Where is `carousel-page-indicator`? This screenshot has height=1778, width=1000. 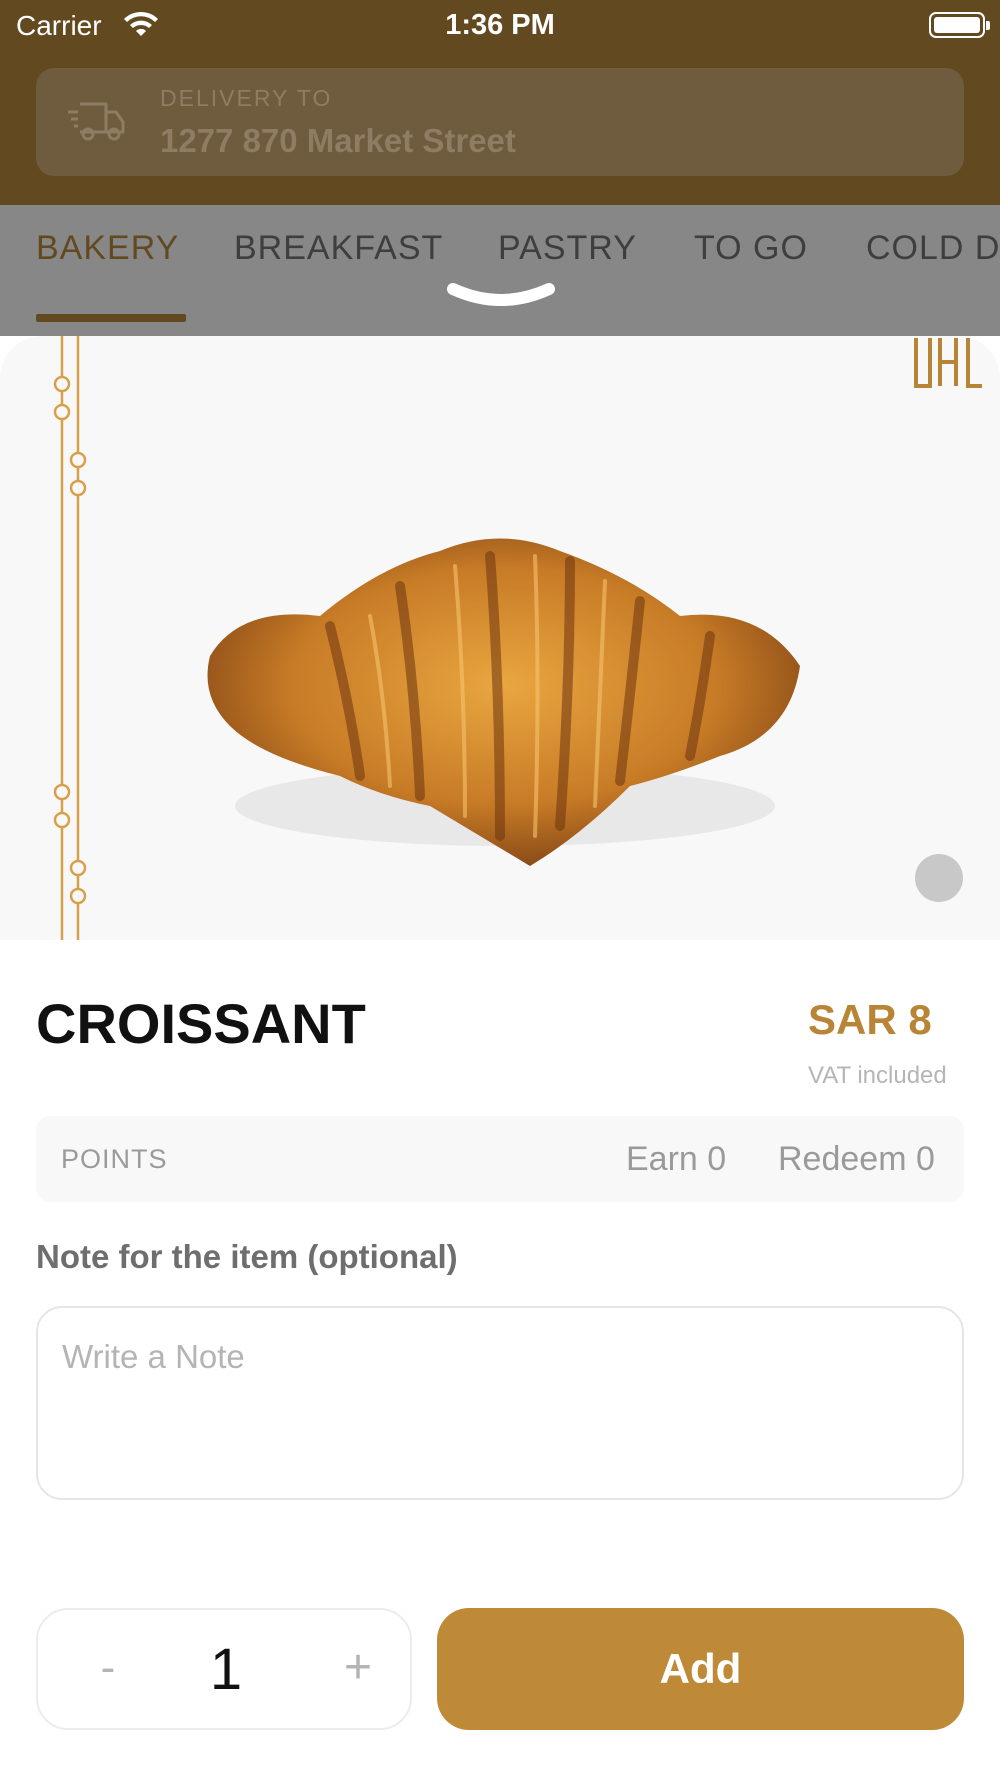 carousel-page-indicator is located at coordinates (939, 878).